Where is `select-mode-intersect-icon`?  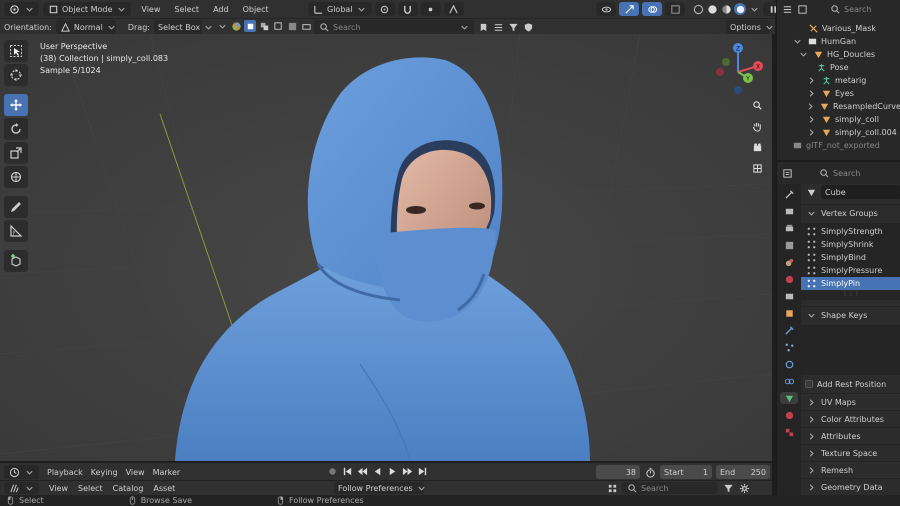
select-mode-intersect-icon is located at coordinates (306, 26).